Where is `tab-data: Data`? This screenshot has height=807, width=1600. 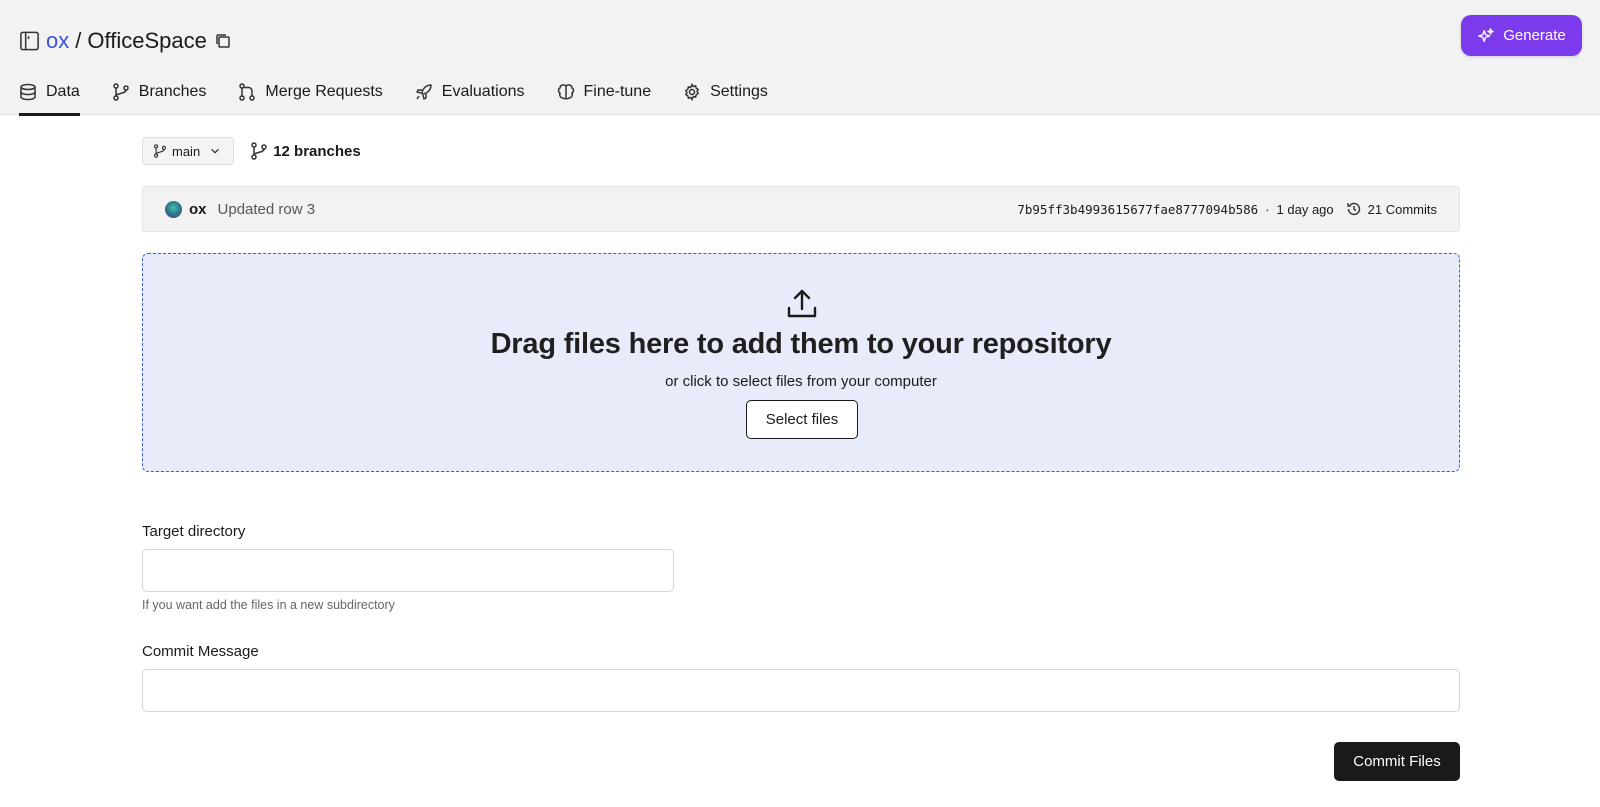 tab-data: Data is located at coordinates (49, 98).